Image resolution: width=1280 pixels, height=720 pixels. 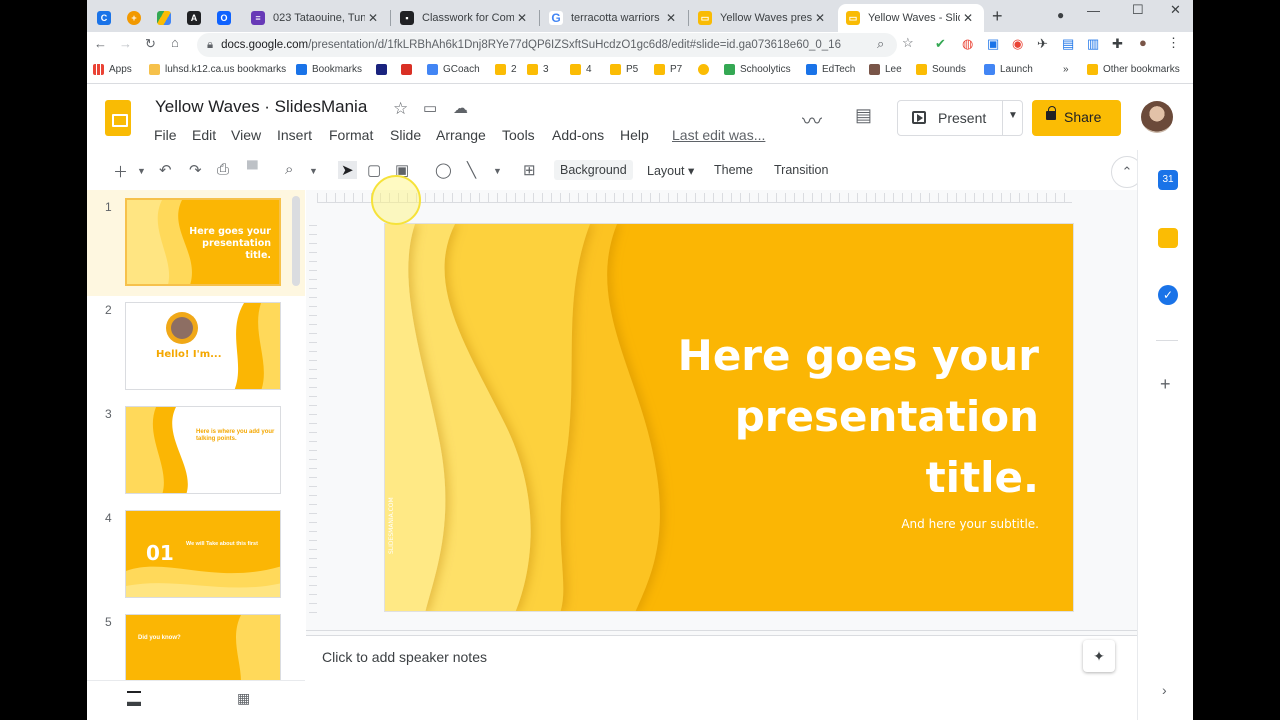 I want to click on undo-icon: ↶, so click(x=165, y=170).